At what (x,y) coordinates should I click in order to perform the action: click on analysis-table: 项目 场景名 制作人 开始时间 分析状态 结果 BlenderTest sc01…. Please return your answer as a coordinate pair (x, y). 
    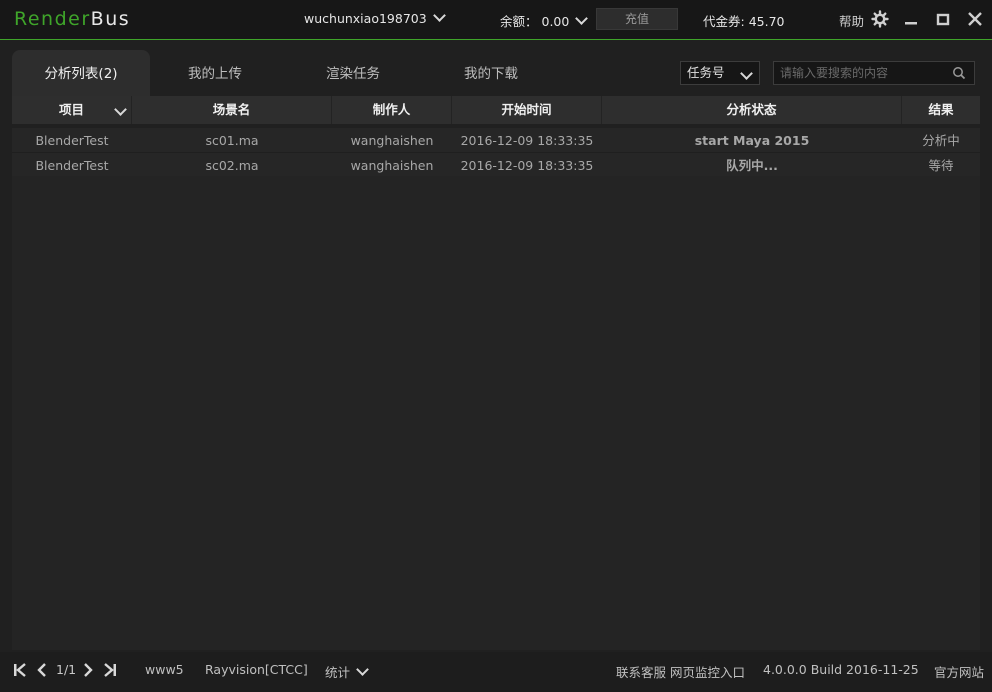
    Looking at the image, I should click on (496, 137).